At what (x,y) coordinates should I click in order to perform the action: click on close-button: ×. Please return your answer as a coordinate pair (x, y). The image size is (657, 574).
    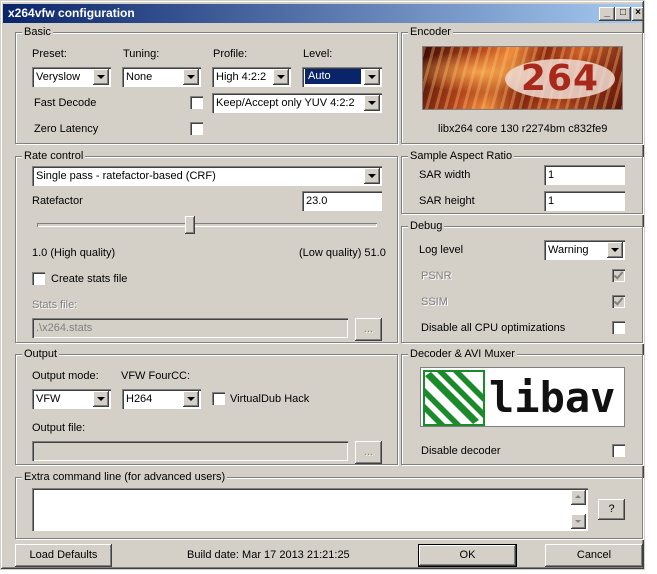
    Looking at the image, I should click on (638, 14).